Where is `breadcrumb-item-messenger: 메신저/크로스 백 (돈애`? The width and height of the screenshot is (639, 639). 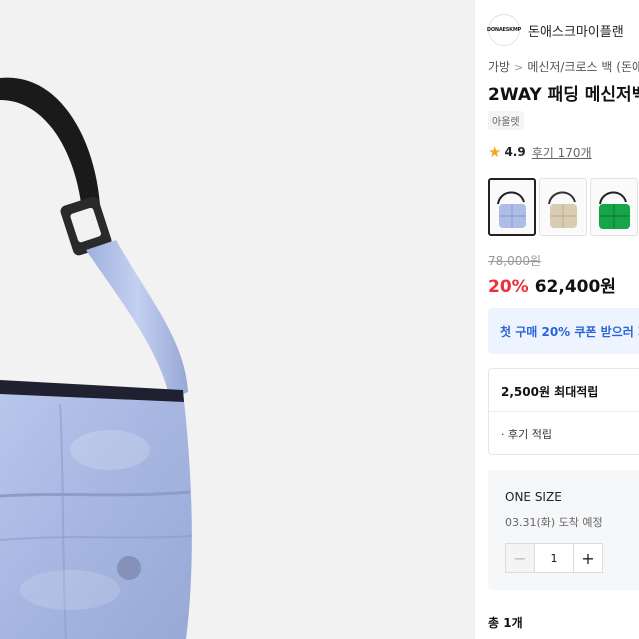 breadcrumb-item-messenger: 메신저/크로스 백 (돈애 is located at coordinates (583, 67).